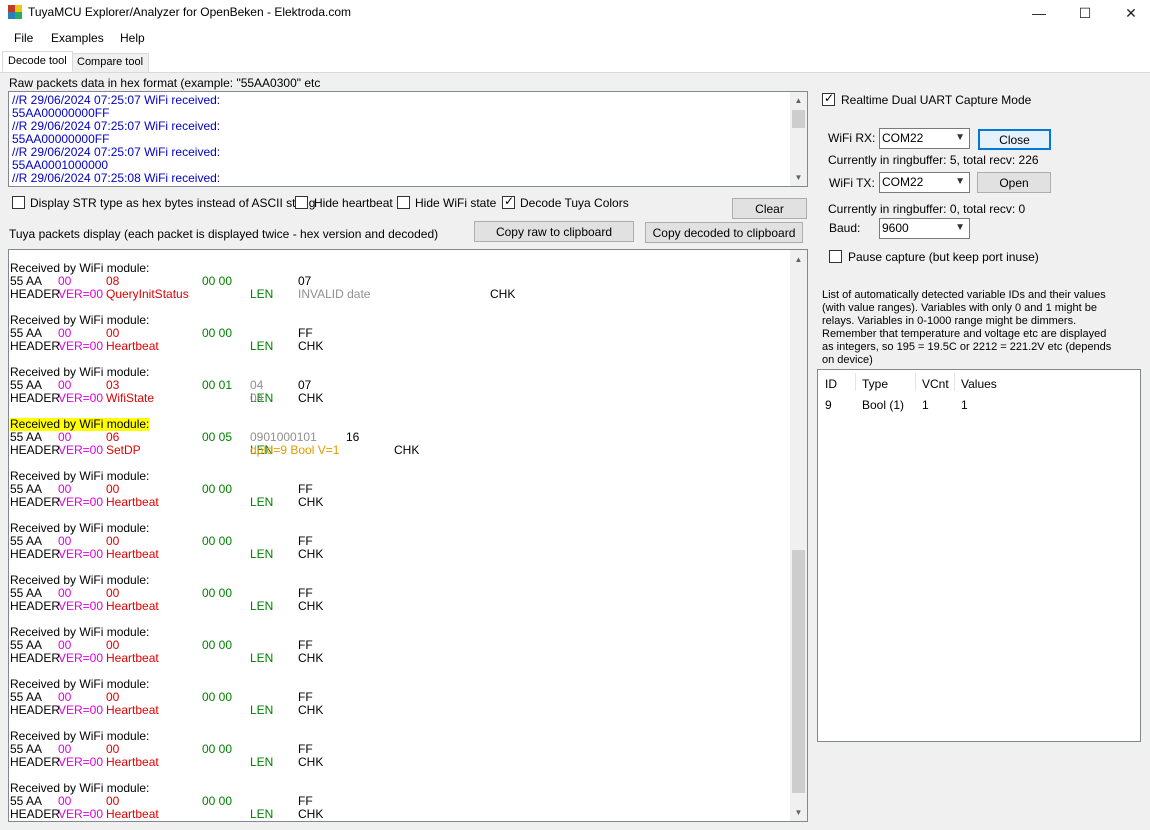 The width and height of the screenshot is (1150, 830). I want to click on wifi-rx-port-select: COM22 ▼, so click(924, 138).